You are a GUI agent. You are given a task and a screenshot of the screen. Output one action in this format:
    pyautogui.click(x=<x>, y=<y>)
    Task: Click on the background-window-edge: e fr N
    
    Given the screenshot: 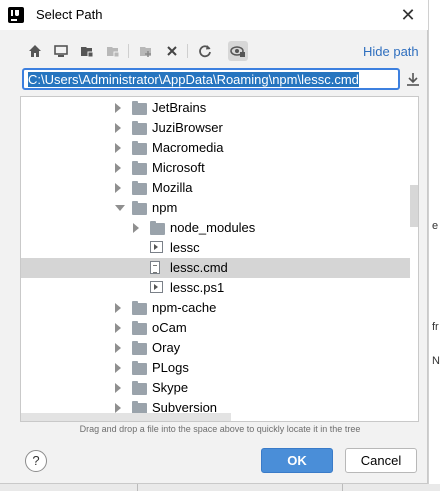 What is the action you would take?
    pyautogui.click(x=434, y=245)
    